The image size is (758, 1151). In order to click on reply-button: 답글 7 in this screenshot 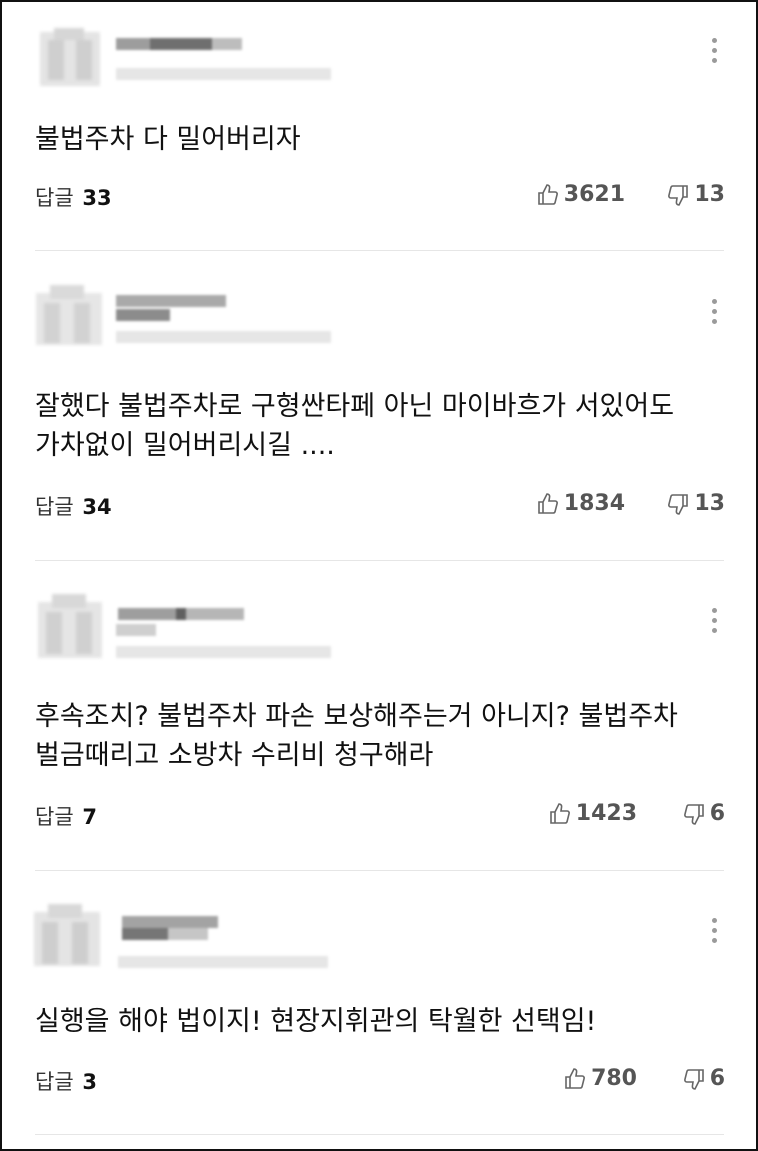, I will do `click(66, 816)`.